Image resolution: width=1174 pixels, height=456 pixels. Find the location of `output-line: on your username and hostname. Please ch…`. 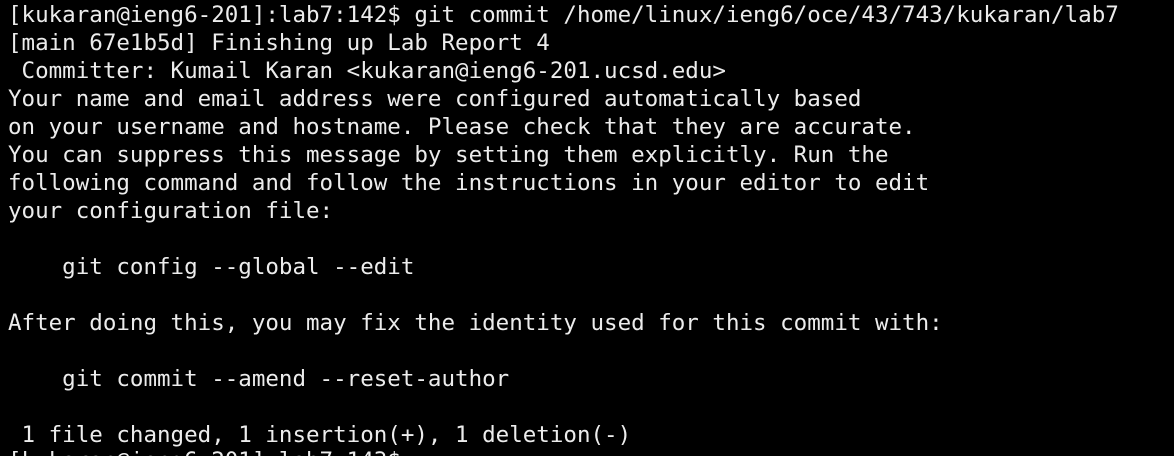

output-line: on your username and hostname. Please ch… is located at coordinates (462, 127).